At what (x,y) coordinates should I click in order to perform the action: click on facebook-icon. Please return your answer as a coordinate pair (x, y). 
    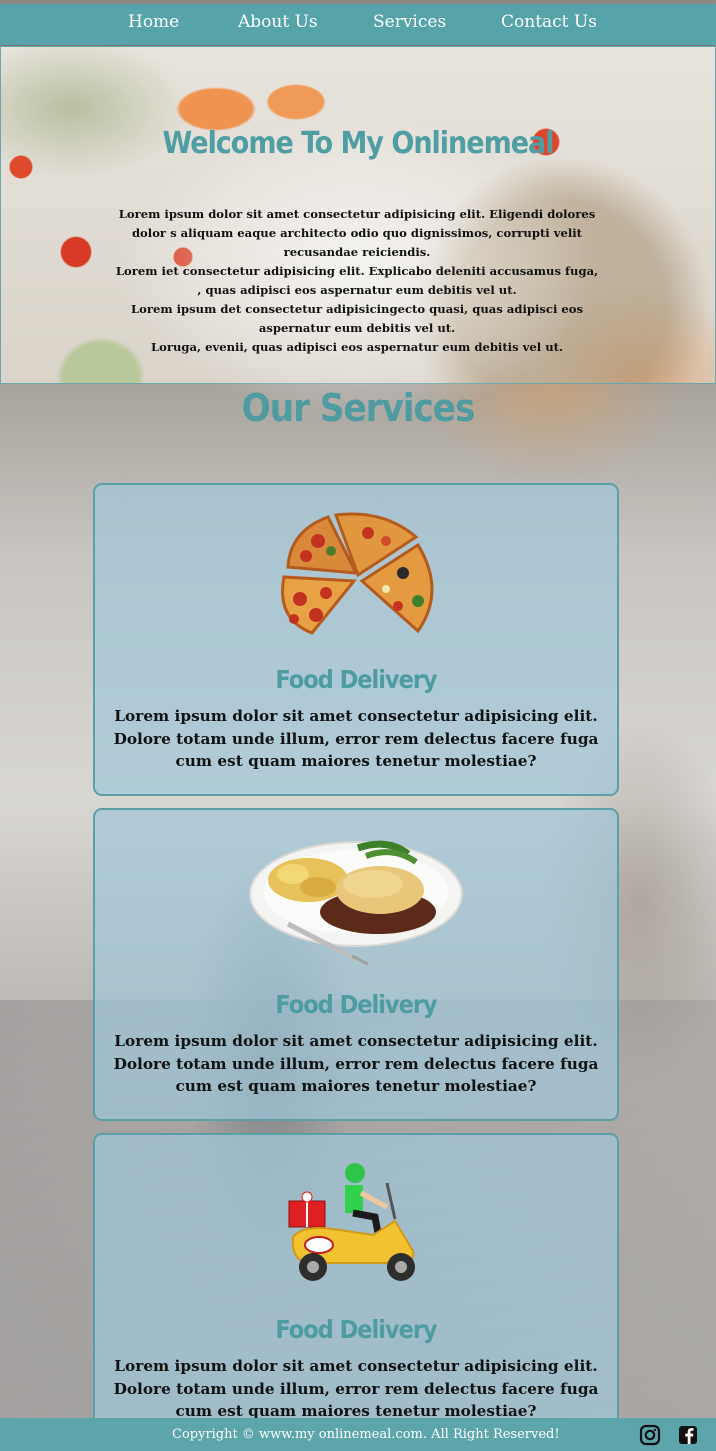
    Looking at the image, I should click on (688, 1435).